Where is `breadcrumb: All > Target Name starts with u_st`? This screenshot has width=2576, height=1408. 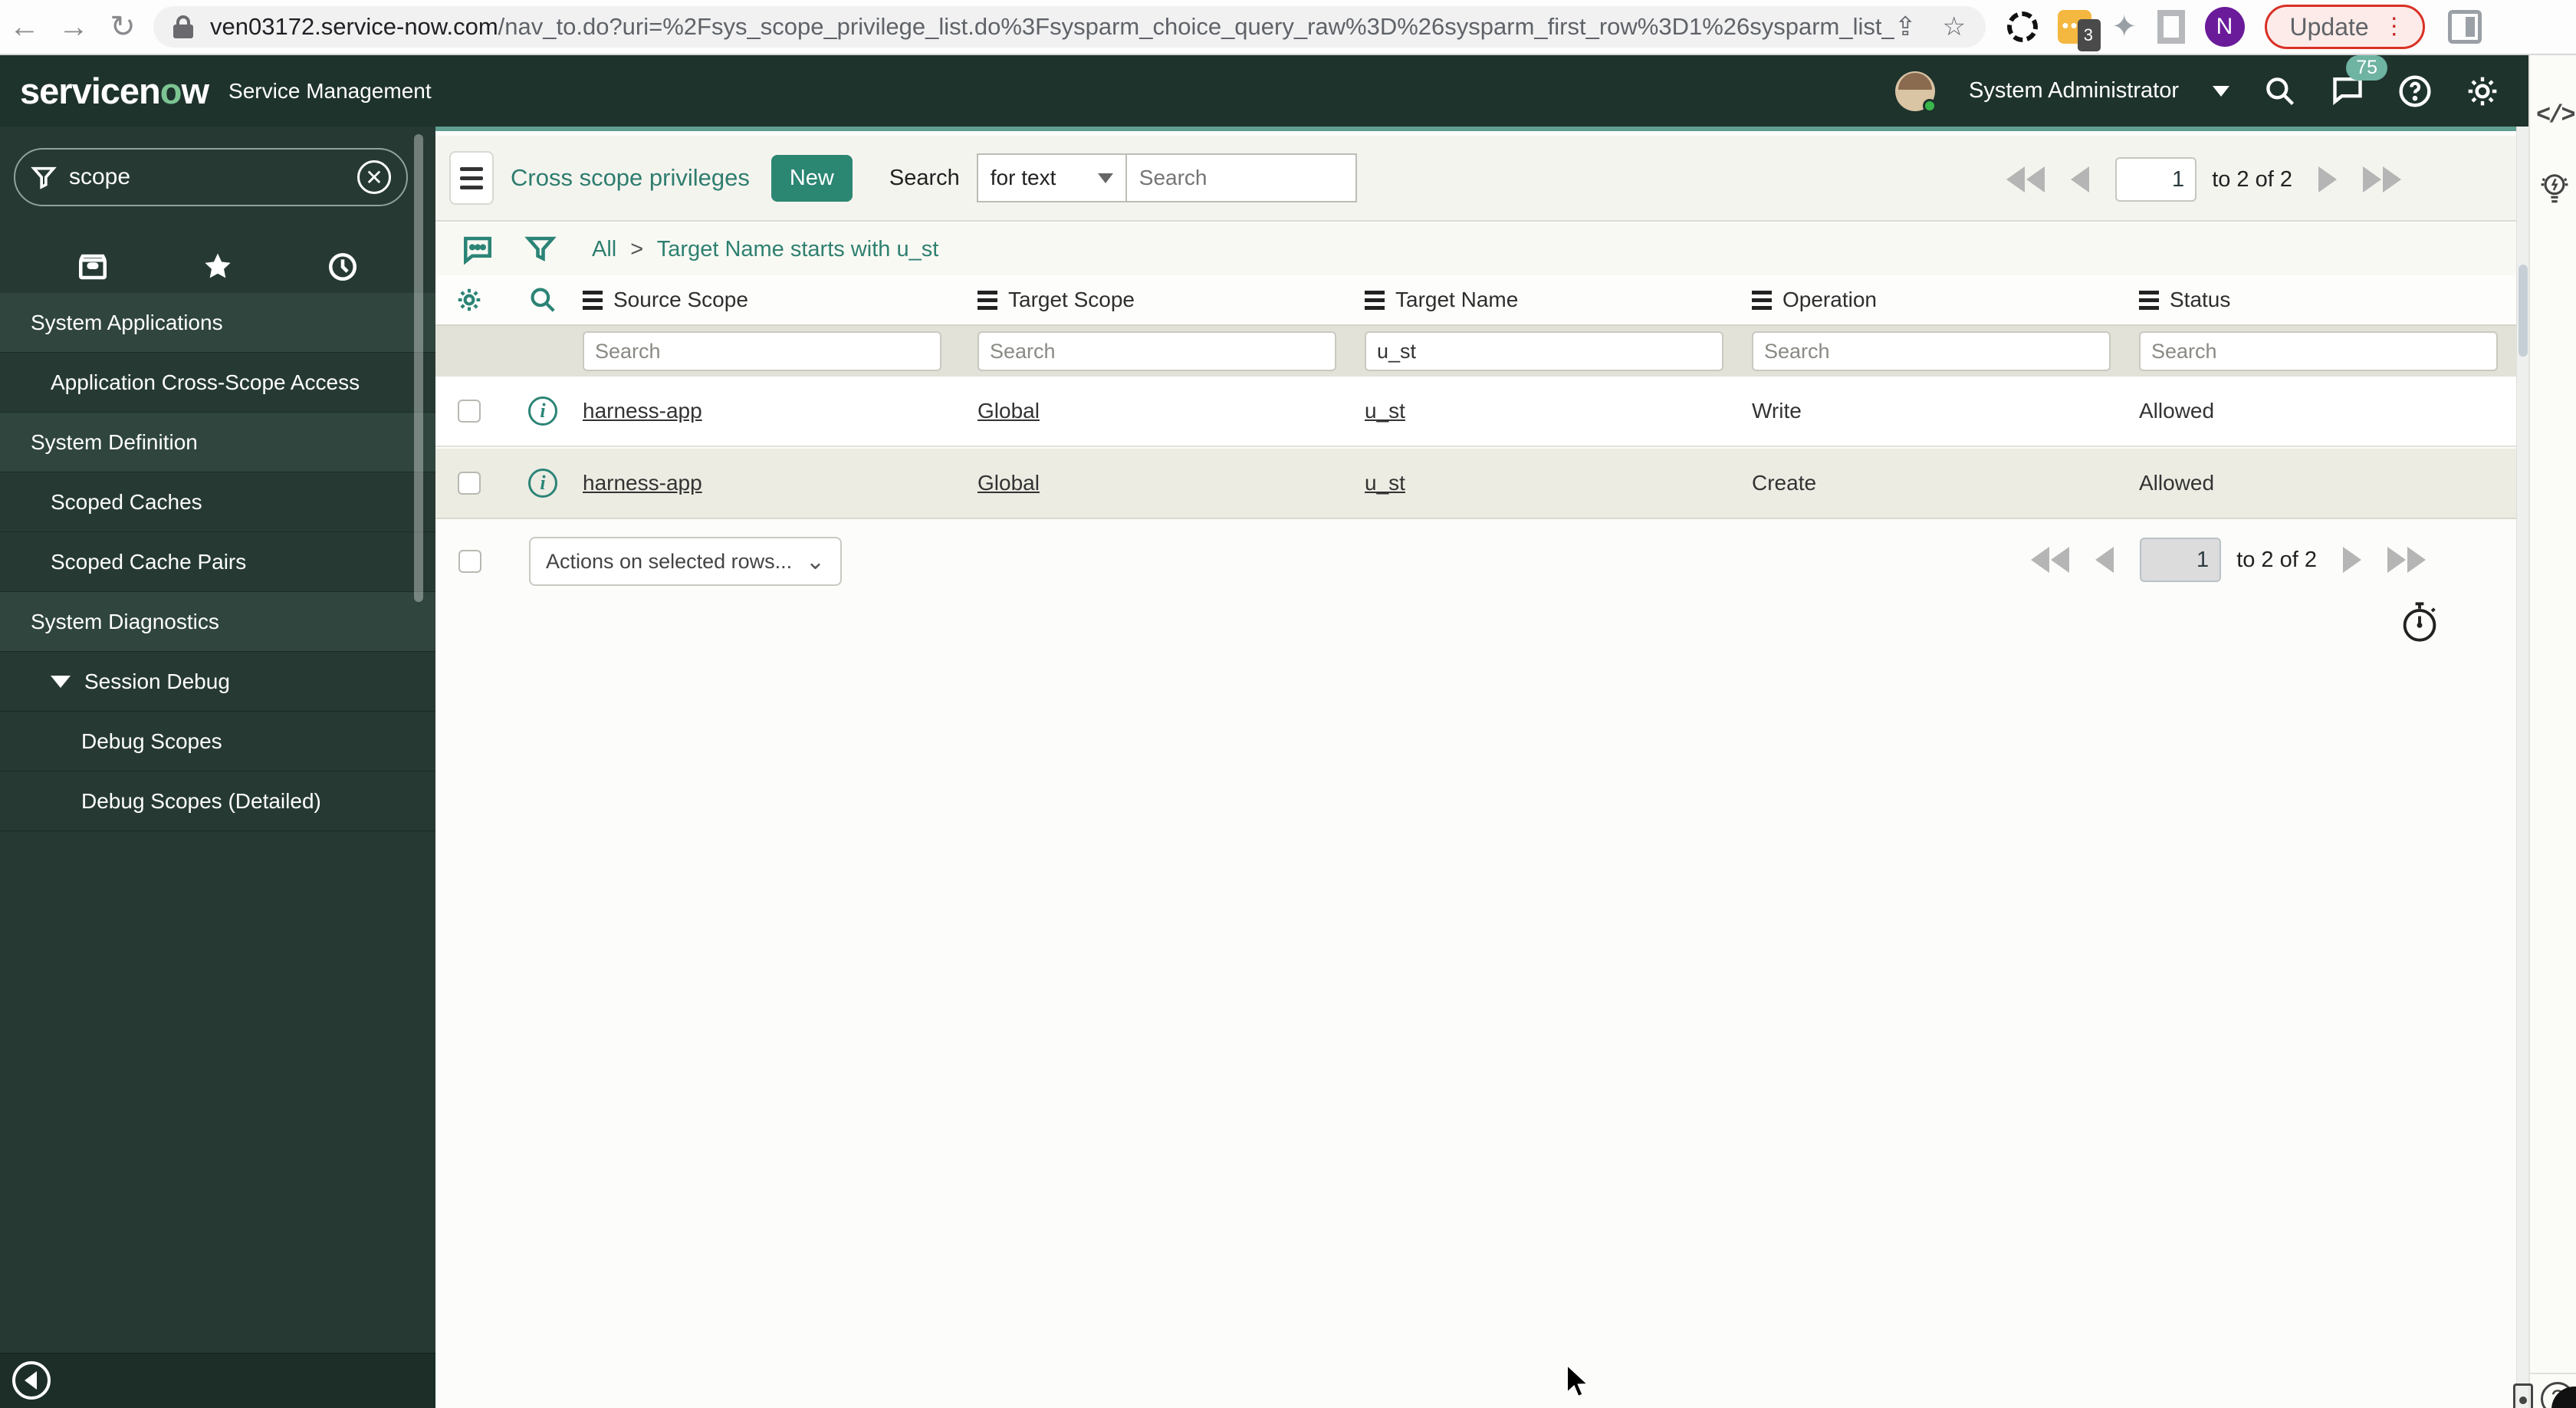
breadcrumb: All > Target Name starts with u_st is located at coordinates (766, 249).